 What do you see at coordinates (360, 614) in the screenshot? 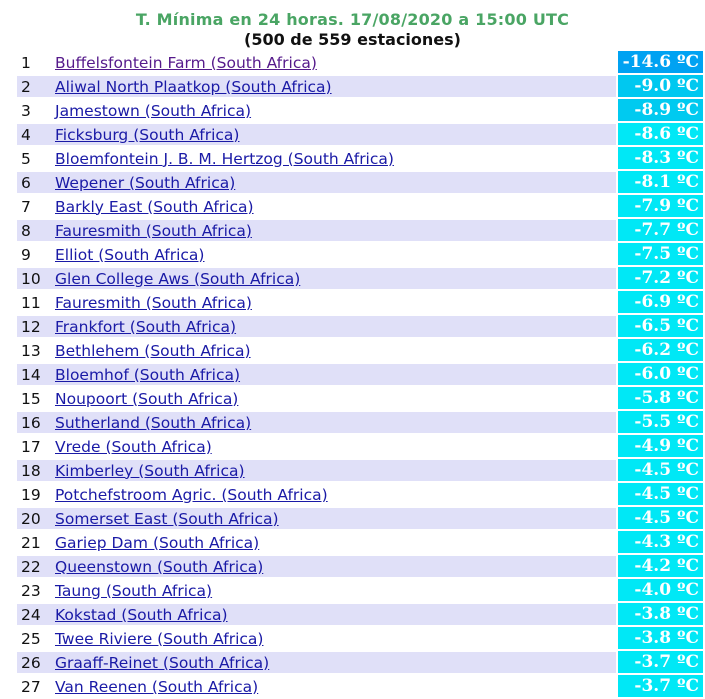
I see `table-row: 24 Kokstad (South Africa) -3.8 ºC` at bounding box center [360, 614].